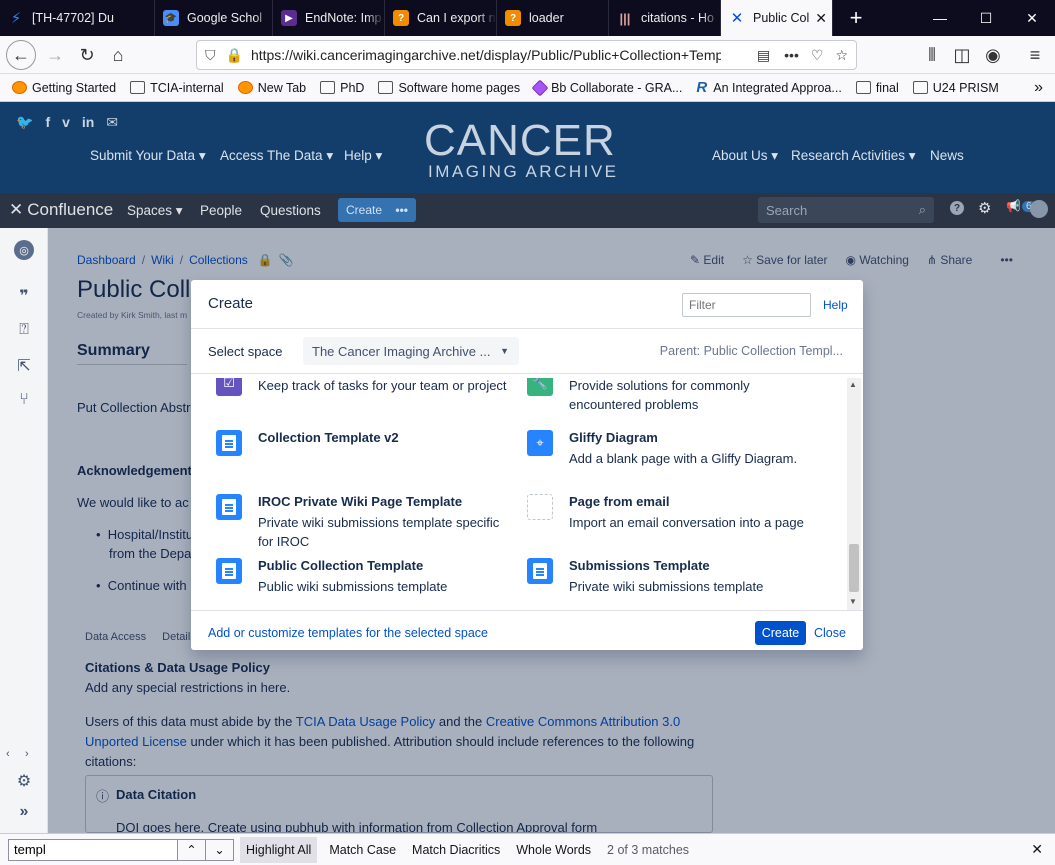  What do you see at coordinates (835, 305) in the screenshot?
I see `help-link: Help` at bounding box center [835, 305].